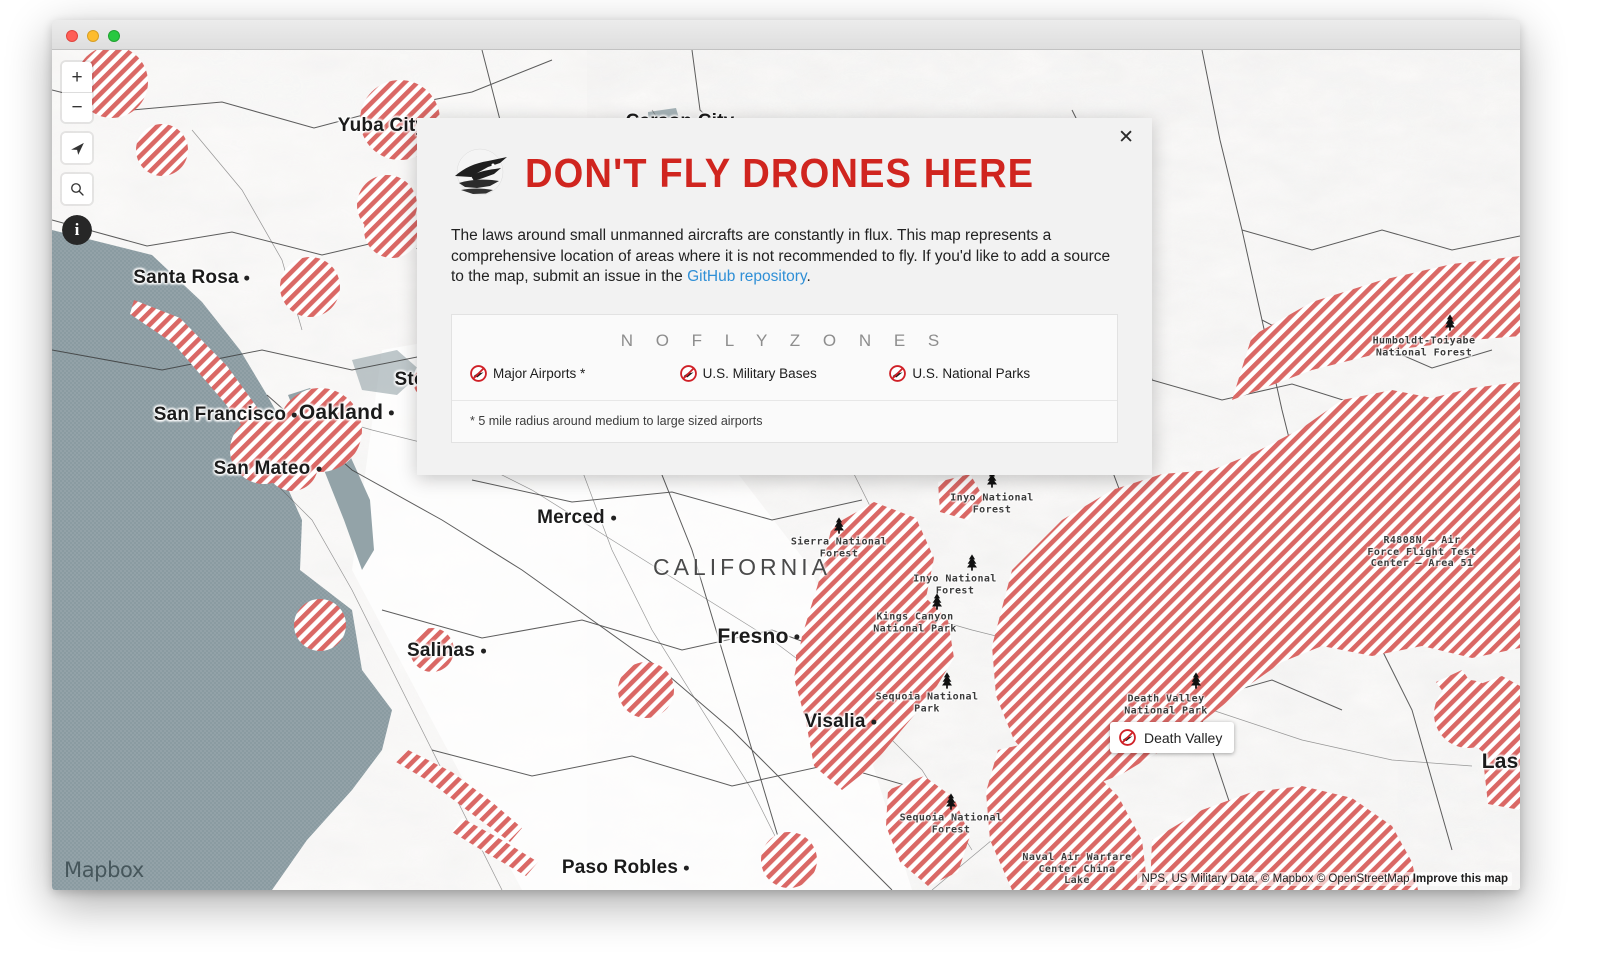  What do you see at coordinates (971, 373) in the screenshot?
I see `legend-label: U.S. National Parks` at bounding box center [971, 373].